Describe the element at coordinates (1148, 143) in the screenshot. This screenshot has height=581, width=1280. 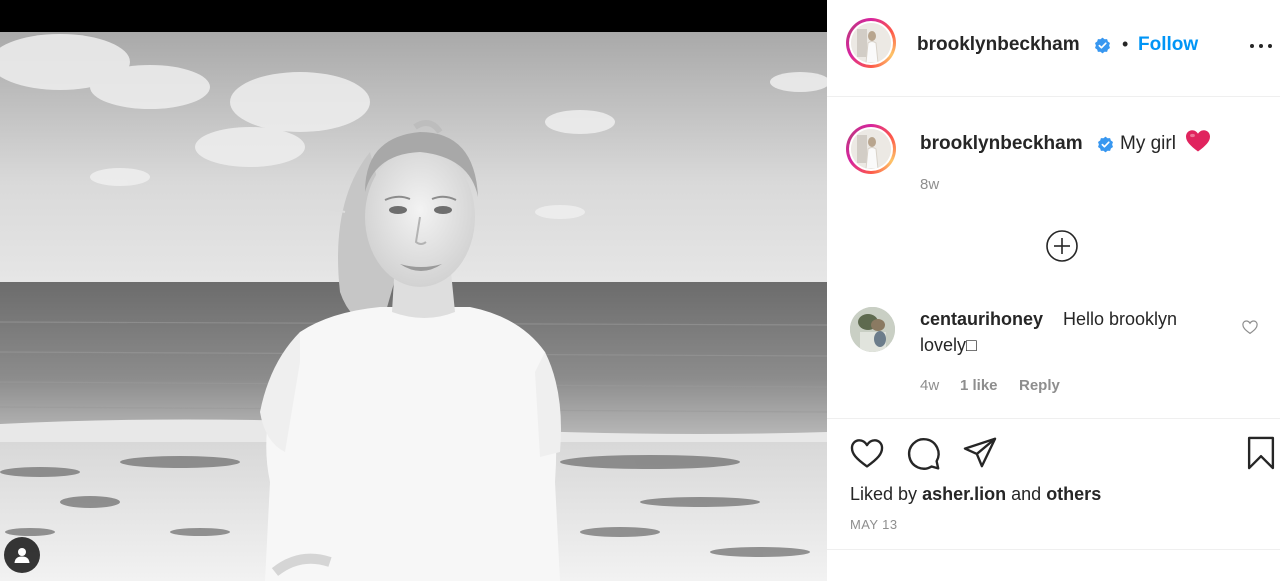
I see `caption-text: My girl` at that location.